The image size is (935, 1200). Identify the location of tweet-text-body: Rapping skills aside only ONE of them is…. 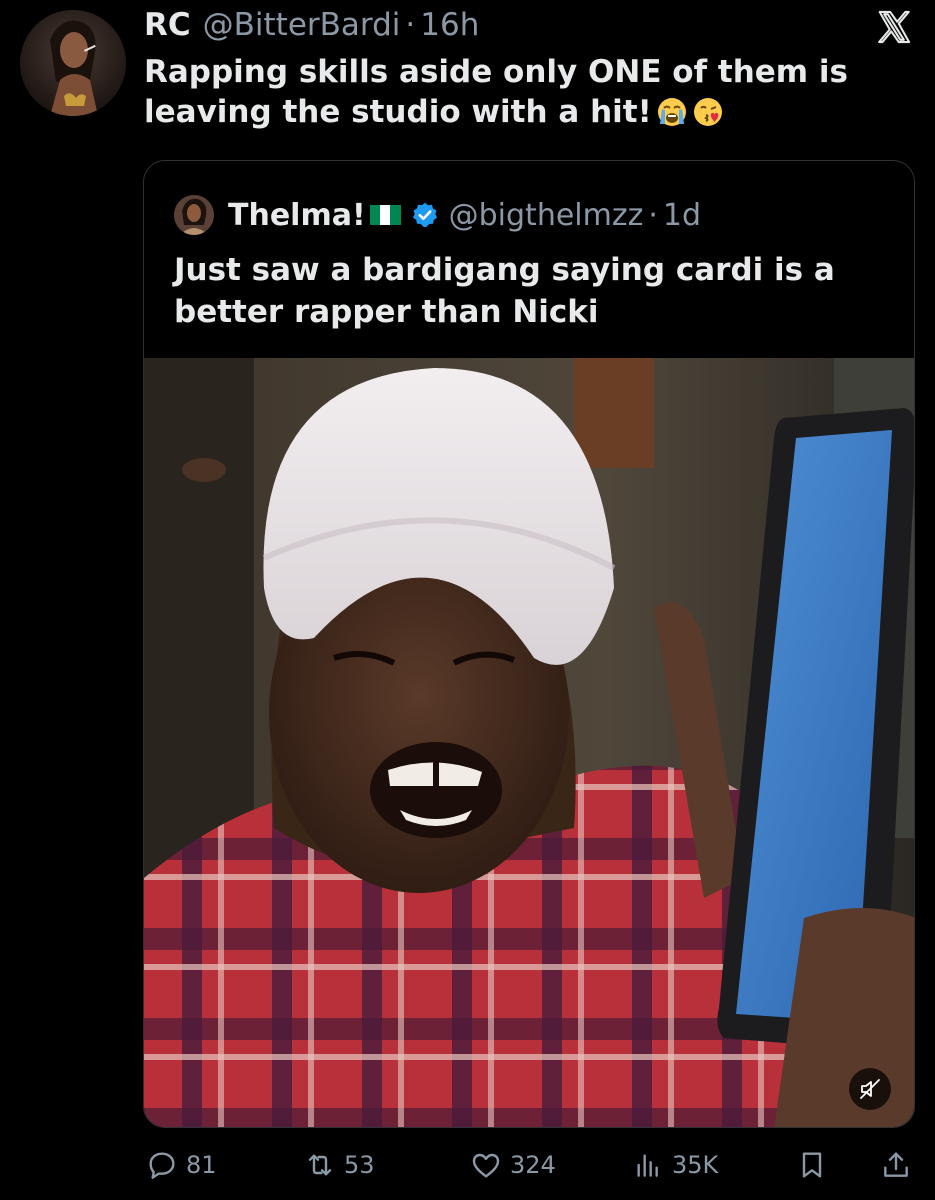
(496, 92).